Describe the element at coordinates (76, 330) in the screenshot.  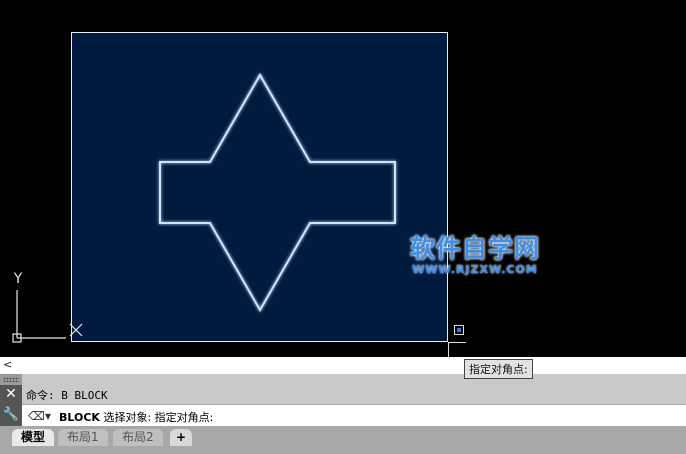
I see `ucs-x-label` at that location.